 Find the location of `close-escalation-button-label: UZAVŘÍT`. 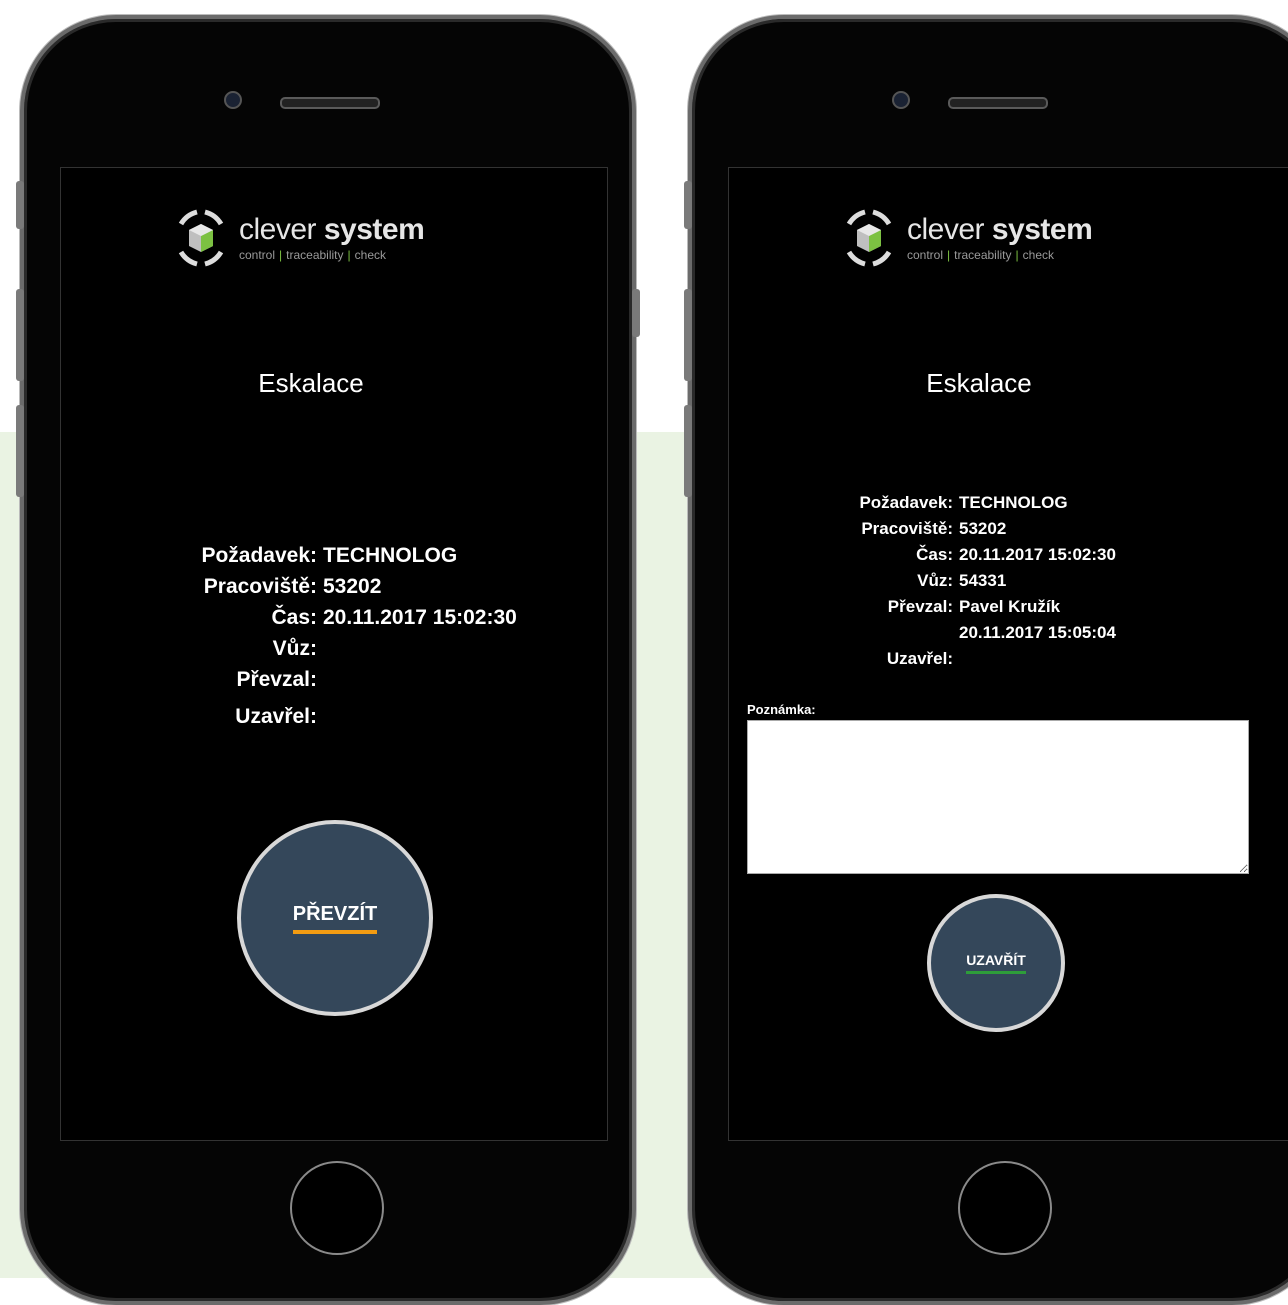

close-escalation-button-label: UZAVŘÍT is located at coordinates (996, 963).